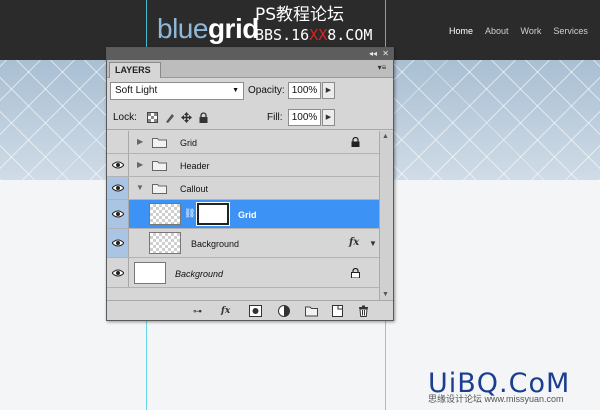  Describe the element at coordinates (250, 69) in the screenshot. I see `panel-tab-row: LAYERS ▾≡` at that location.